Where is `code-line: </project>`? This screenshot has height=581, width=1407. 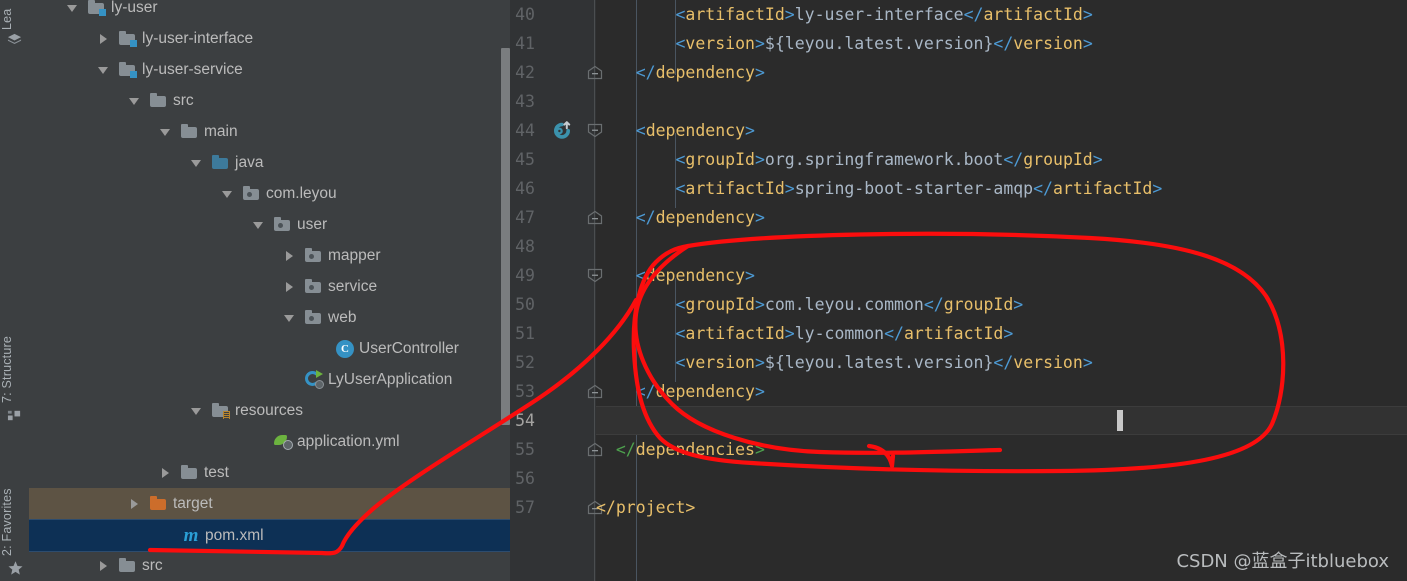 code-line: </project> is located at coordinates (645, 507).